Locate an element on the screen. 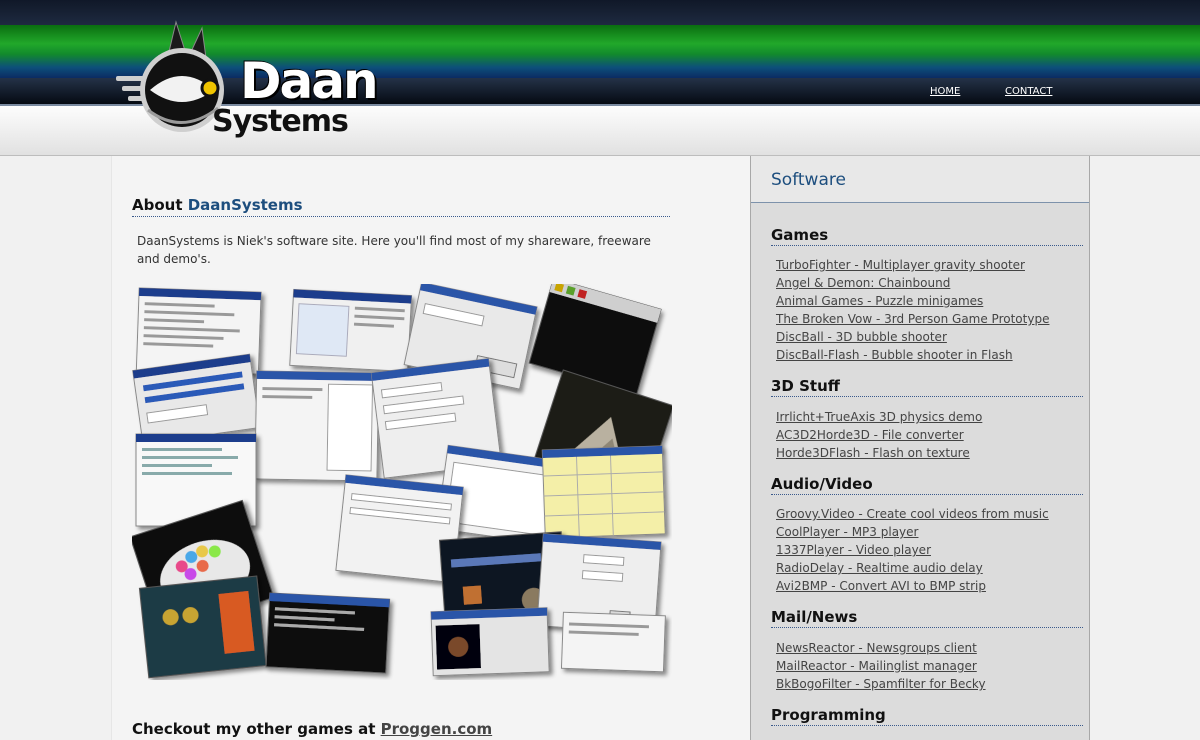  link-bkbogofilter: BkBogoFilter - Spamfilter for Becky is located at coordinates (881, 684).